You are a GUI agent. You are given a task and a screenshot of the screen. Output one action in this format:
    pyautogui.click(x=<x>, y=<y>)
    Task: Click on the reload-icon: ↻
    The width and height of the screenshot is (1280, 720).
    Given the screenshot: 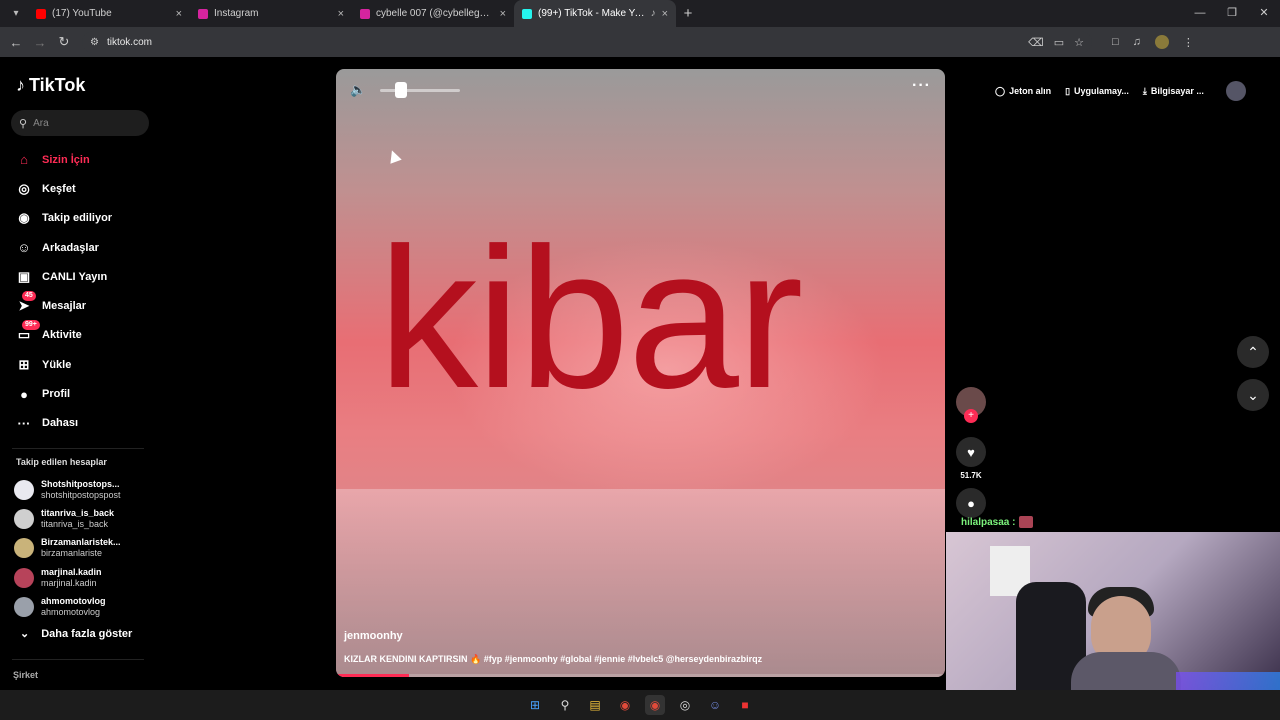 What is the action you would take?
    pyautogui.click(x=64, y=42)
    